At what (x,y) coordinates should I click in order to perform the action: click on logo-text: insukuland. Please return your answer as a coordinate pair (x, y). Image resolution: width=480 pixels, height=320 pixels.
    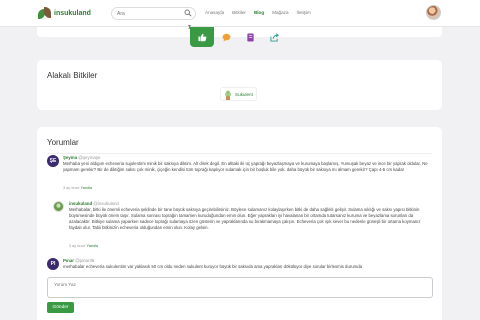
    Looking at the image, I should click on (72, 13).